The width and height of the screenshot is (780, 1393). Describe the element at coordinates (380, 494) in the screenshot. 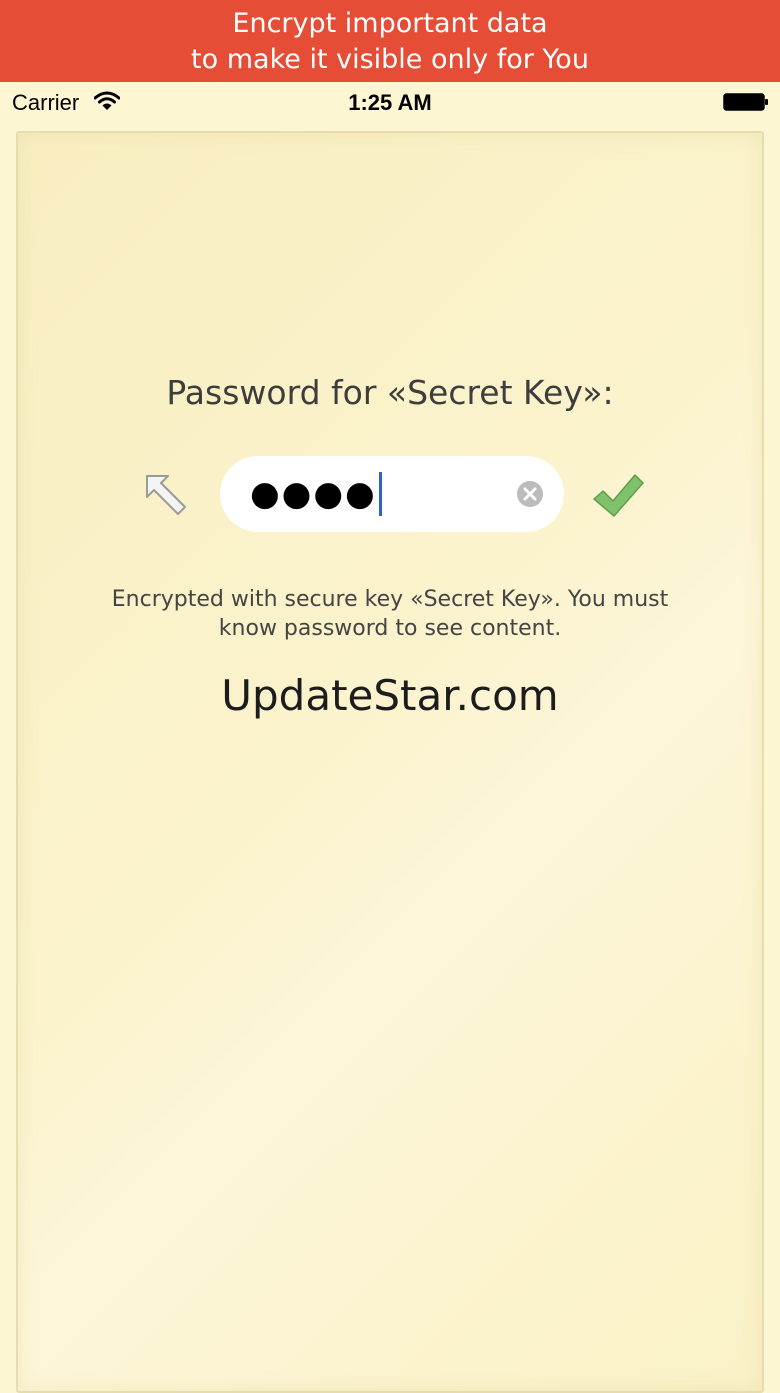

I see `text-caret` at that location.